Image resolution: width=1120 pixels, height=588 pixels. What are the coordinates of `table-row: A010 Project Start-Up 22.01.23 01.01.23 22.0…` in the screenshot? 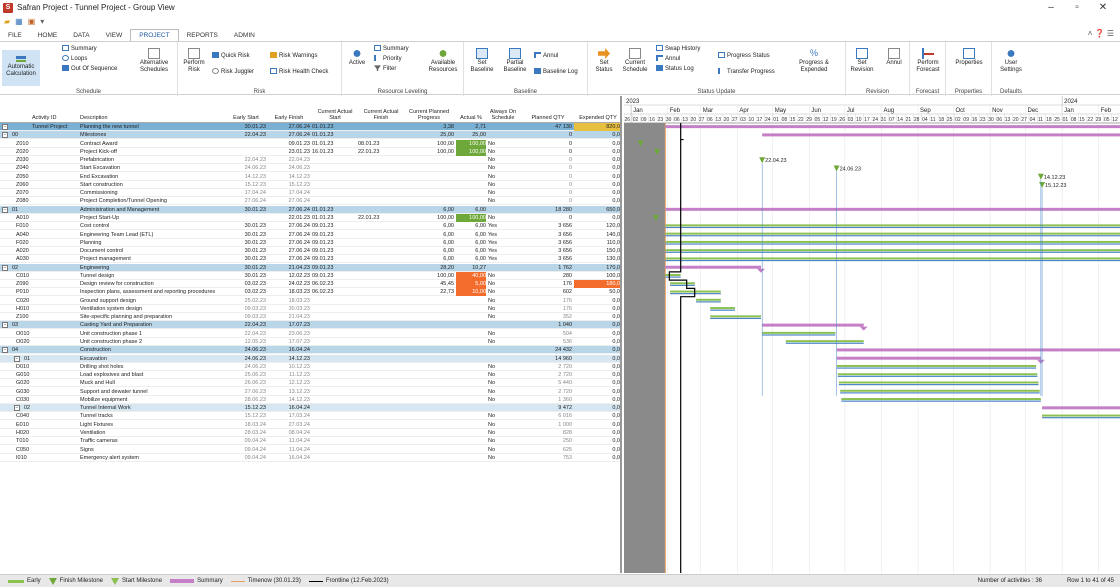 It's located at (310, 217).